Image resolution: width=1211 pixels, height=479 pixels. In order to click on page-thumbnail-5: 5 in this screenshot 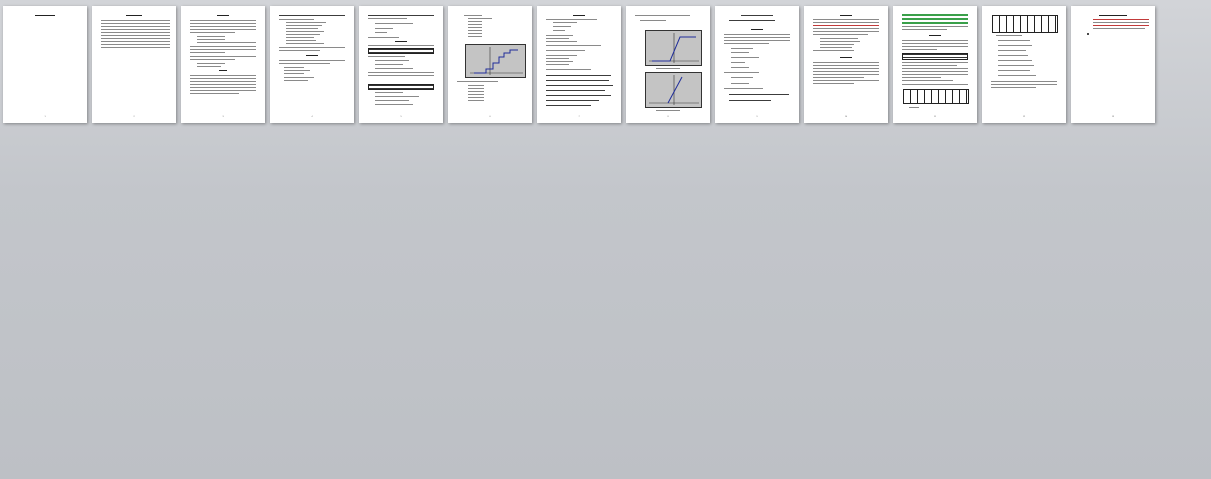, I will do `click(401, 64)`.